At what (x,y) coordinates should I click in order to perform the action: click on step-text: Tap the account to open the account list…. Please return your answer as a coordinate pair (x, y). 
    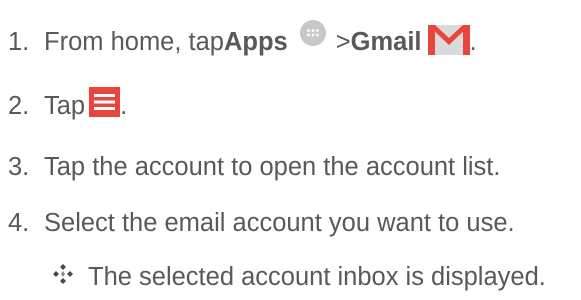
    Looking at the image, I should click on (272, 167).